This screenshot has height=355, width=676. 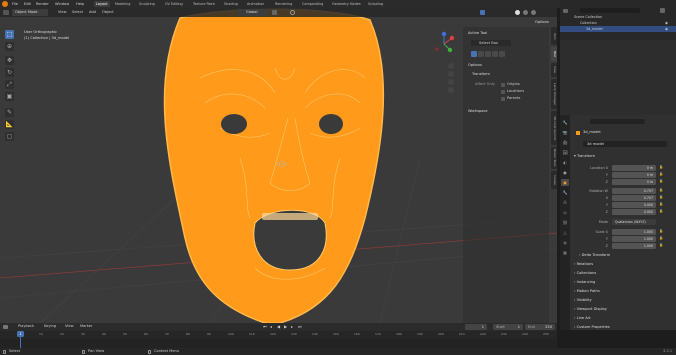 I want to click on options-header: Options, so click(x=475, y=65).